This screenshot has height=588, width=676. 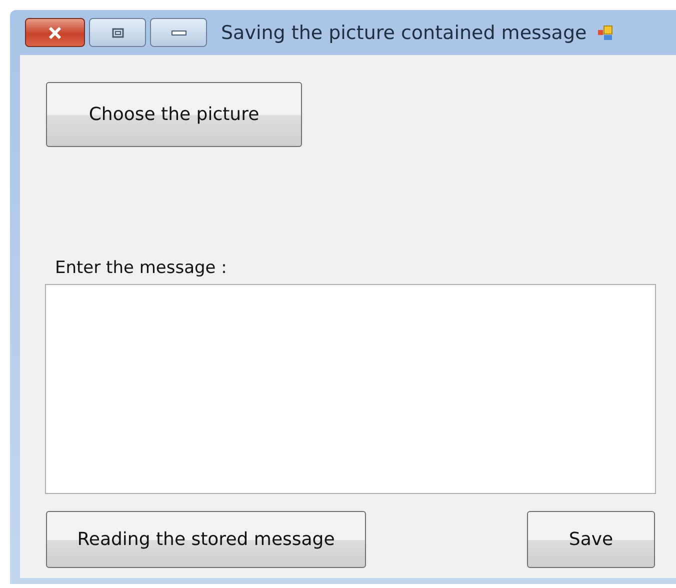 I want to click on window-title: Saving the picture contained message, so click(x=404, y=33).